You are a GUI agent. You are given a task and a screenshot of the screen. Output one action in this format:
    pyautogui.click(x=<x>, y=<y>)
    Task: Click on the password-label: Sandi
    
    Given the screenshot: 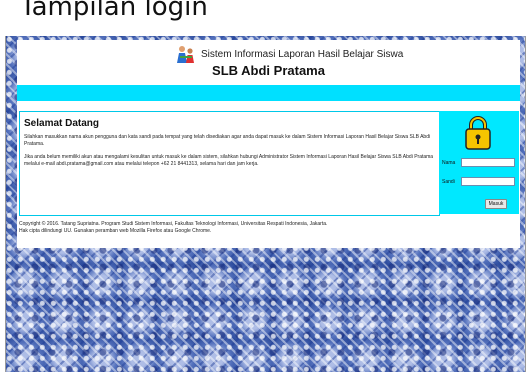 What is the action you would take?
    pyautogui.click(x=448, y=182)
    